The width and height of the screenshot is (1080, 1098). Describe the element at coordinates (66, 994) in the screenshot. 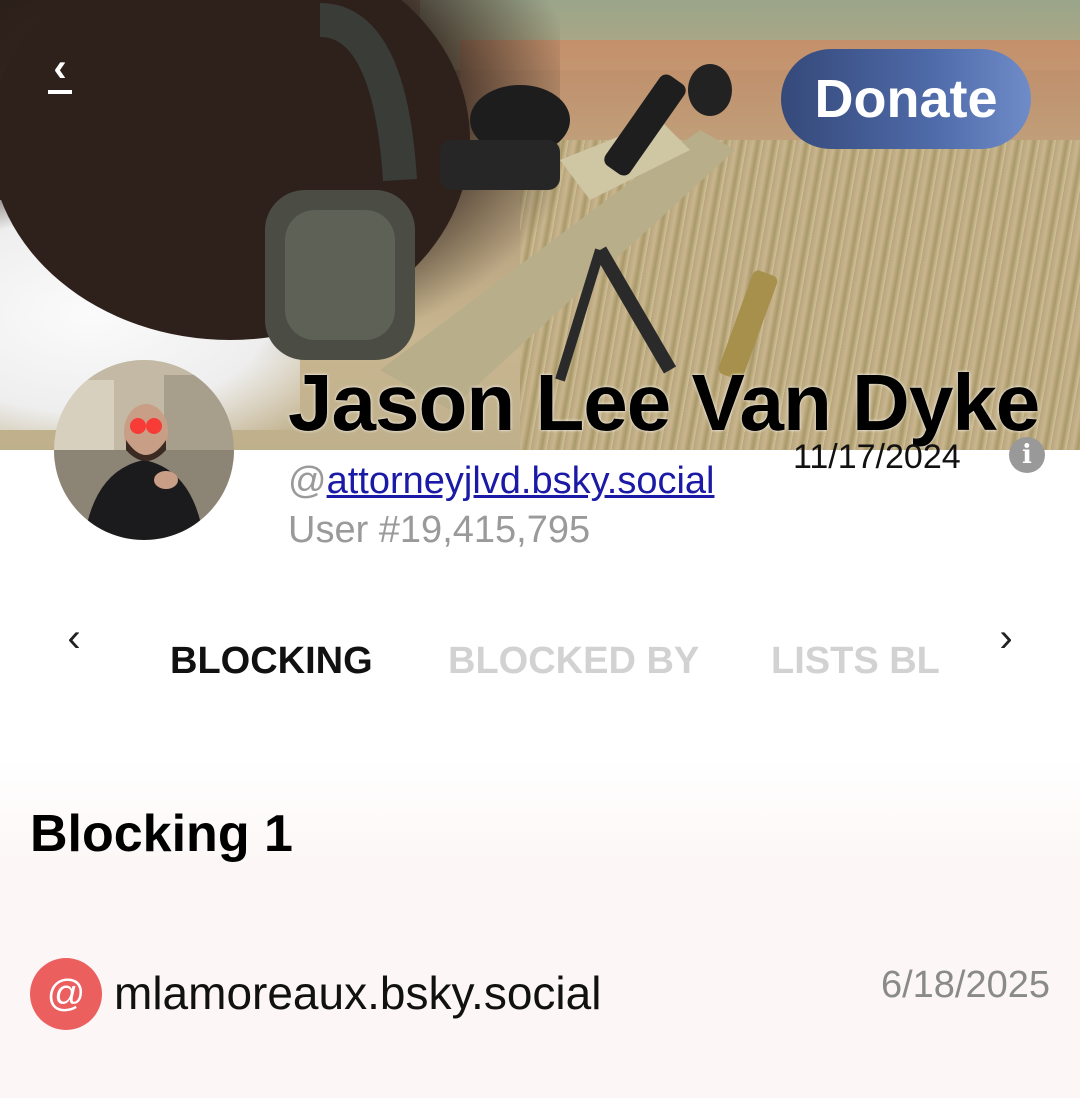

I see `at-sign-icon: @` at that location.